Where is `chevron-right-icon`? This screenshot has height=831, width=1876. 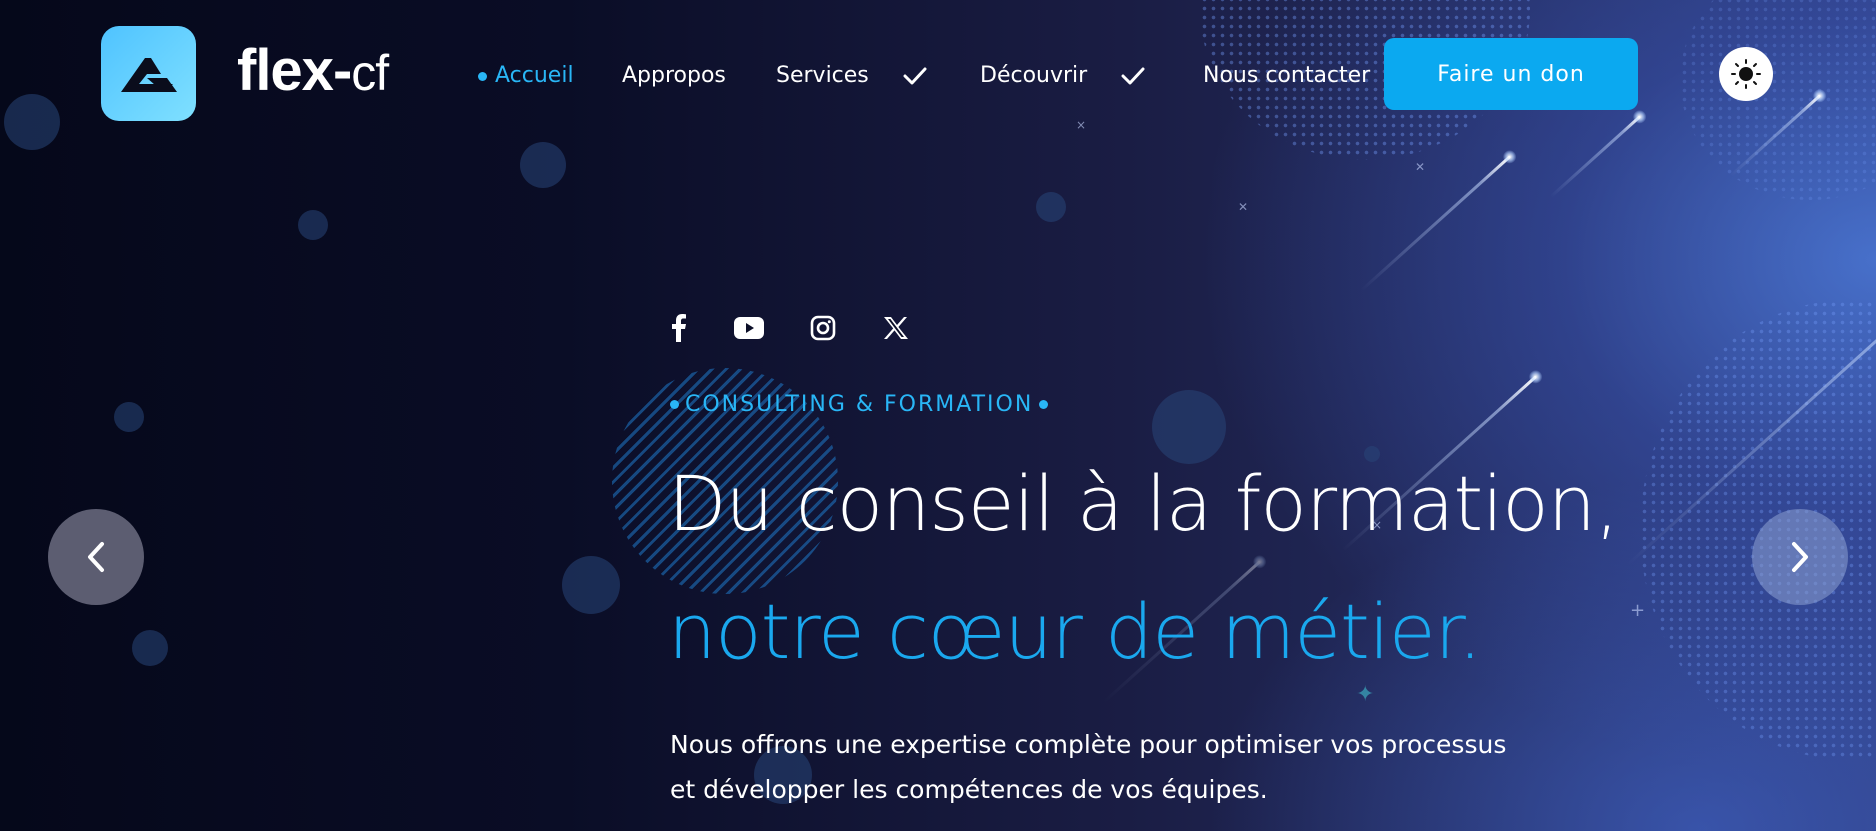
chevron-right-icon is located at coordinates (1800, 557).